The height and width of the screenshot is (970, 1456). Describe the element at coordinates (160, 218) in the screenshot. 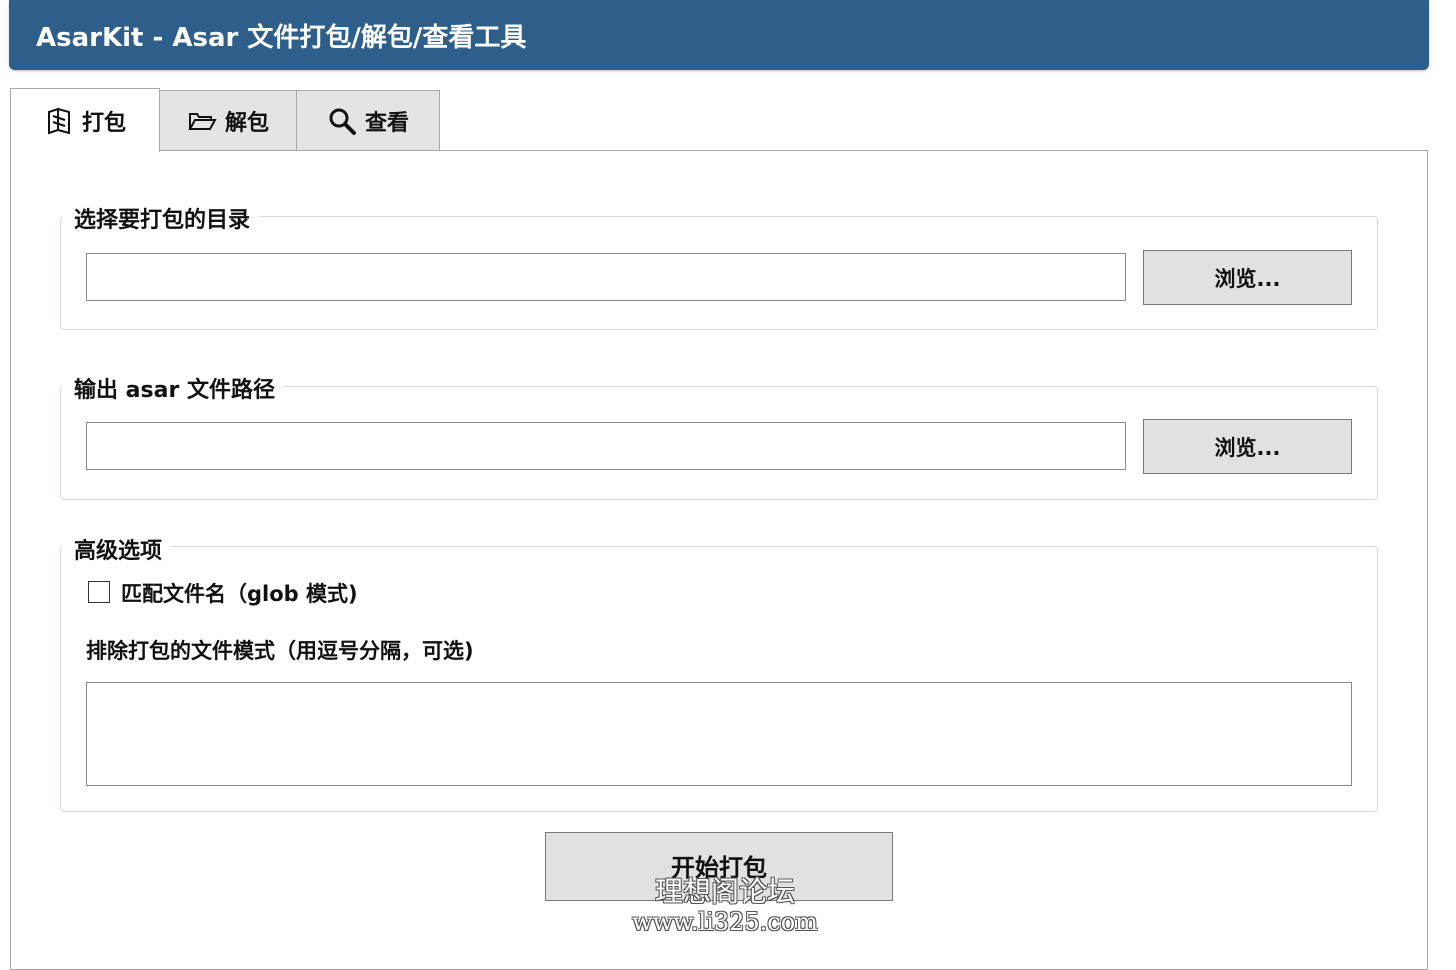

I see `source-group-legend: 选择要打包的目录` at that location.